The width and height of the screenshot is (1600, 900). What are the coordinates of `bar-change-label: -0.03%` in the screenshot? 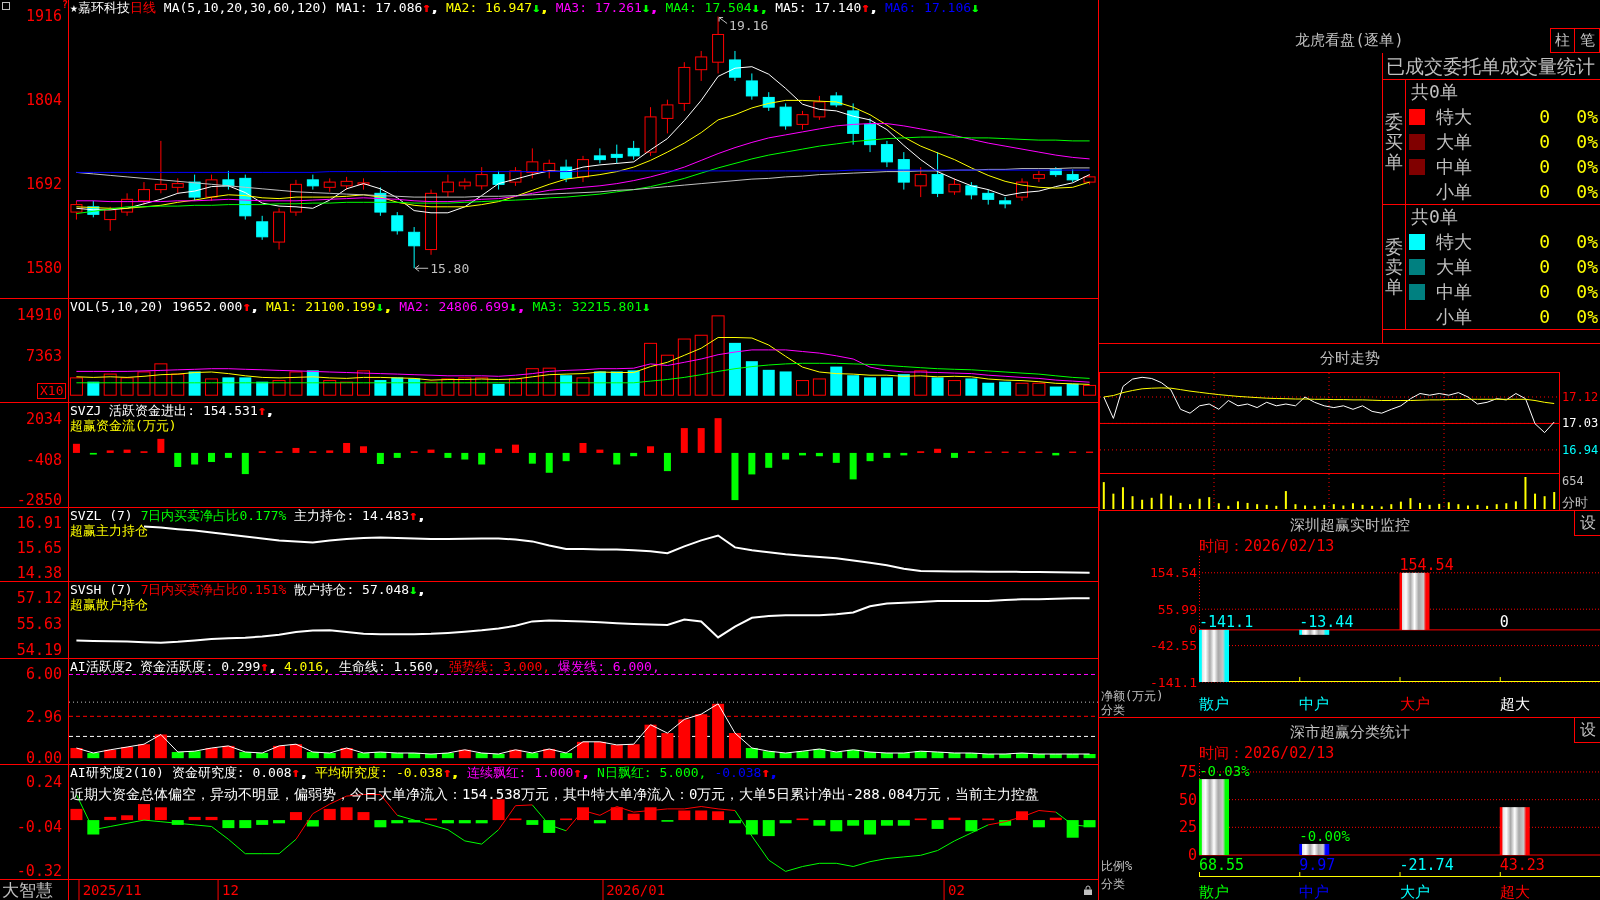 It's located at (1224, 771).